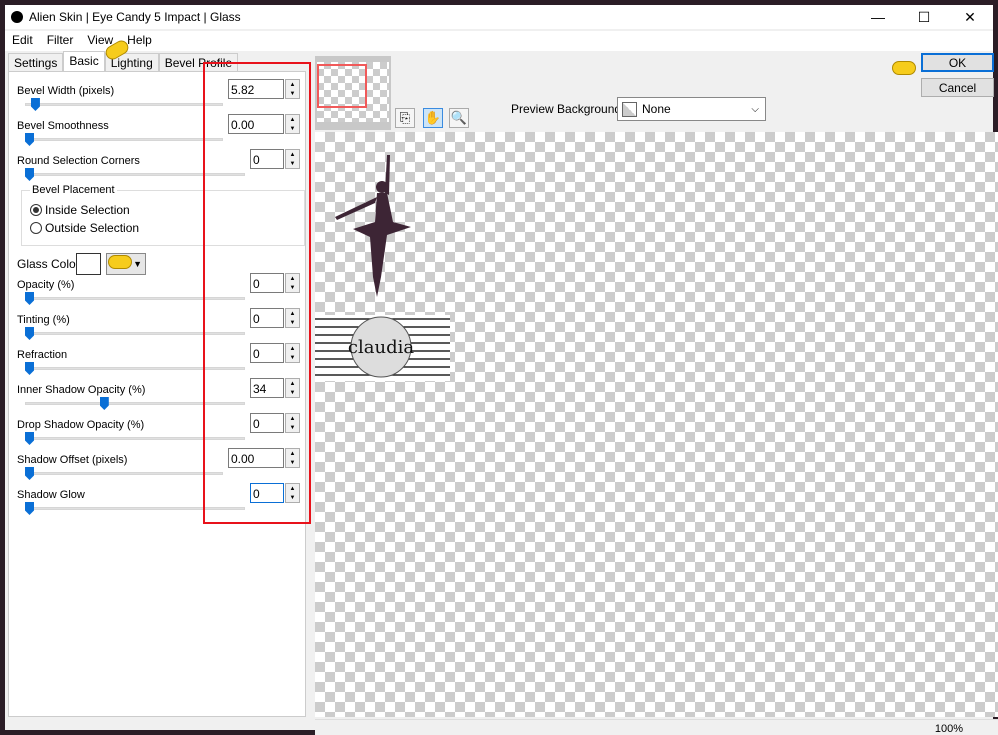 This screenshot has width=998, height=735. I want to click on hand-tool-icon: ✋, so click(433, 118).